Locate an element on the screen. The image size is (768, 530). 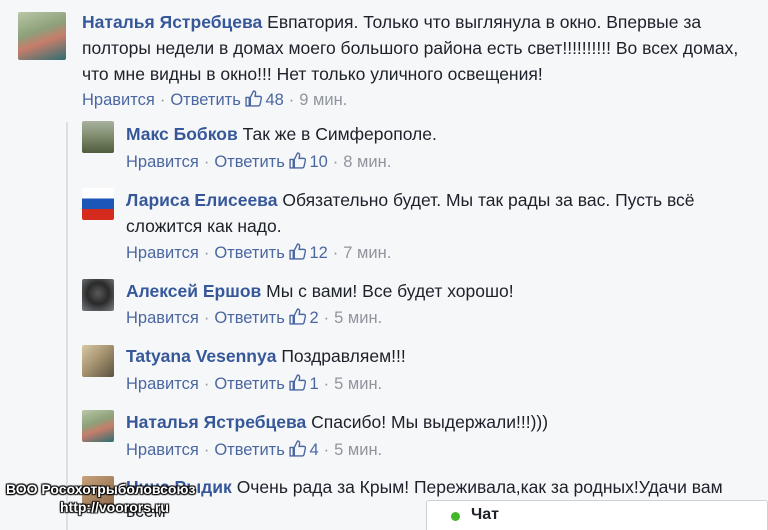
chat-tab: Чат is located at coordinates (597, 515).